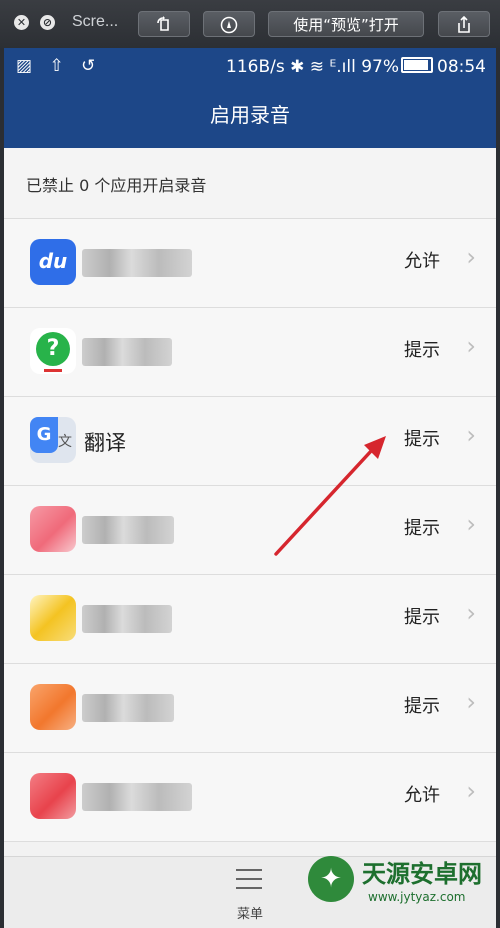 This screenshot has width=500, height=928. I want to click on question-chat-icon: ?, so click(53, 351).